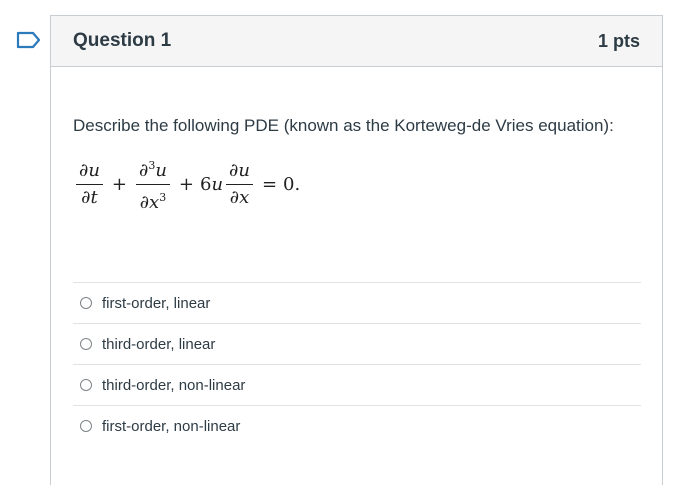 This screenshot has width=700, height=485. Describe the element at coordinates (618, 40) in the screenshot. I see `question-points: 1 pts` at that location.